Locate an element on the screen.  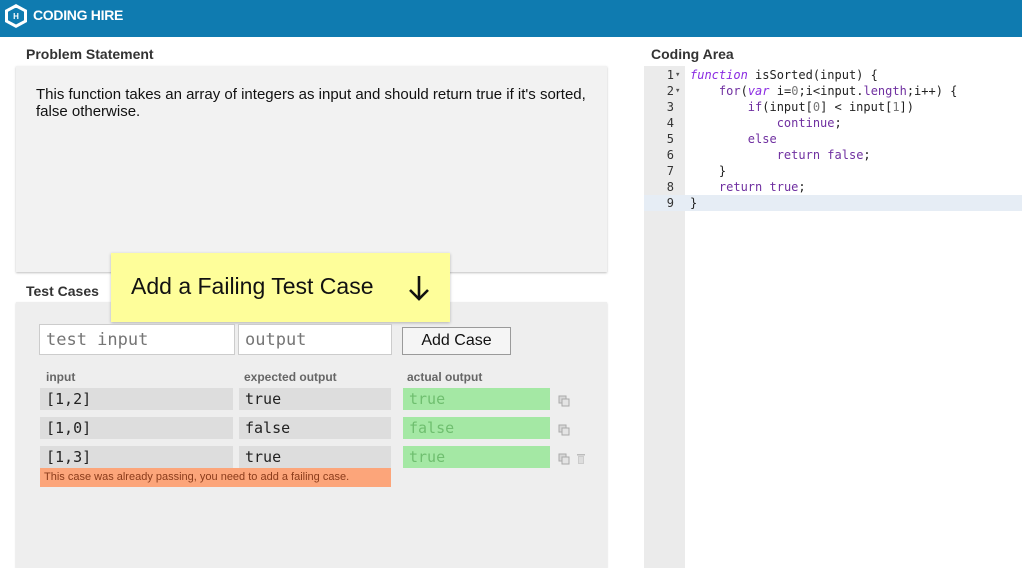
code-line: 3 if(input[0] < input[1]) is located at coordinates (833, 107).